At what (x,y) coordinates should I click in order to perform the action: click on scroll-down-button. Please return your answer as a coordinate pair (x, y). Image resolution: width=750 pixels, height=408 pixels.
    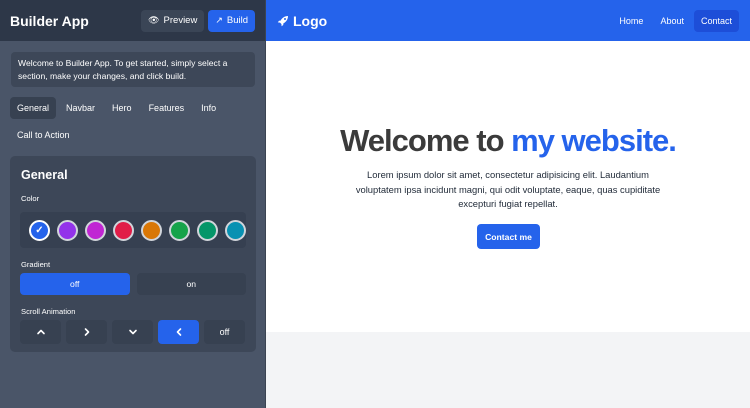
    Looking at the image, I should click on (132, 332).